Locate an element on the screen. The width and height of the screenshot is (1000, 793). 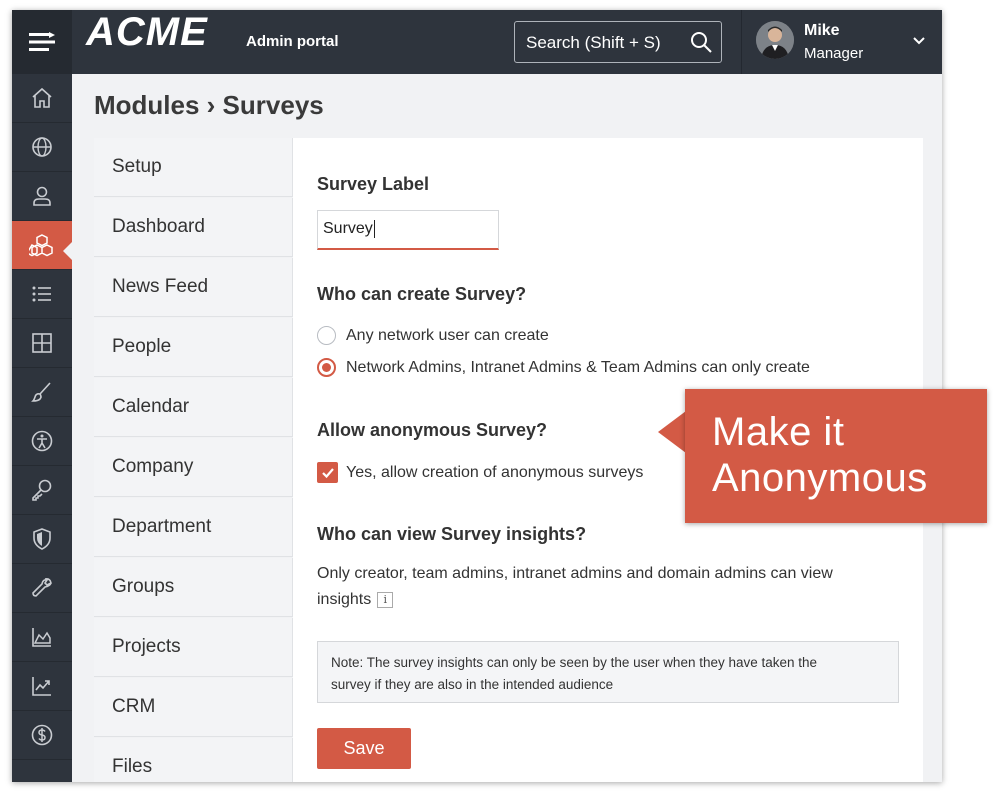
accessibility-icon is located at coordinates (42, 441).